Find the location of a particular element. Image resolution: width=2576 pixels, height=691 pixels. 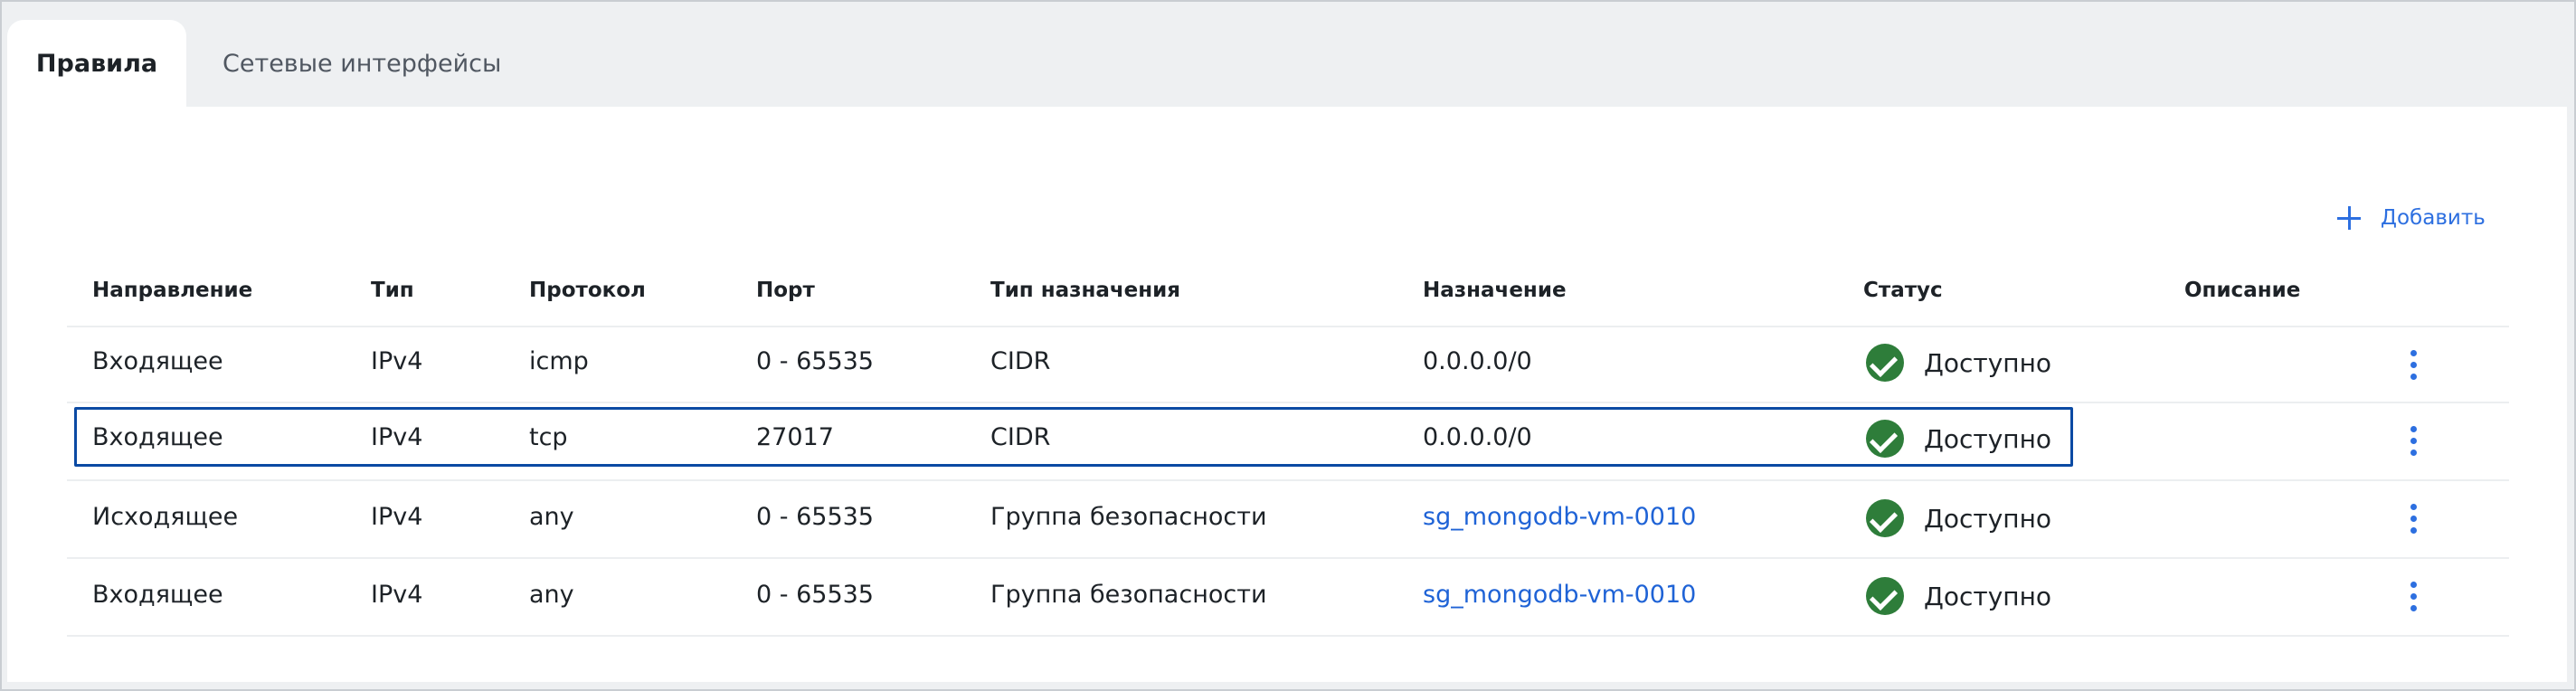

add-rule-button: Добавить is located at coordinates (2411, 218).